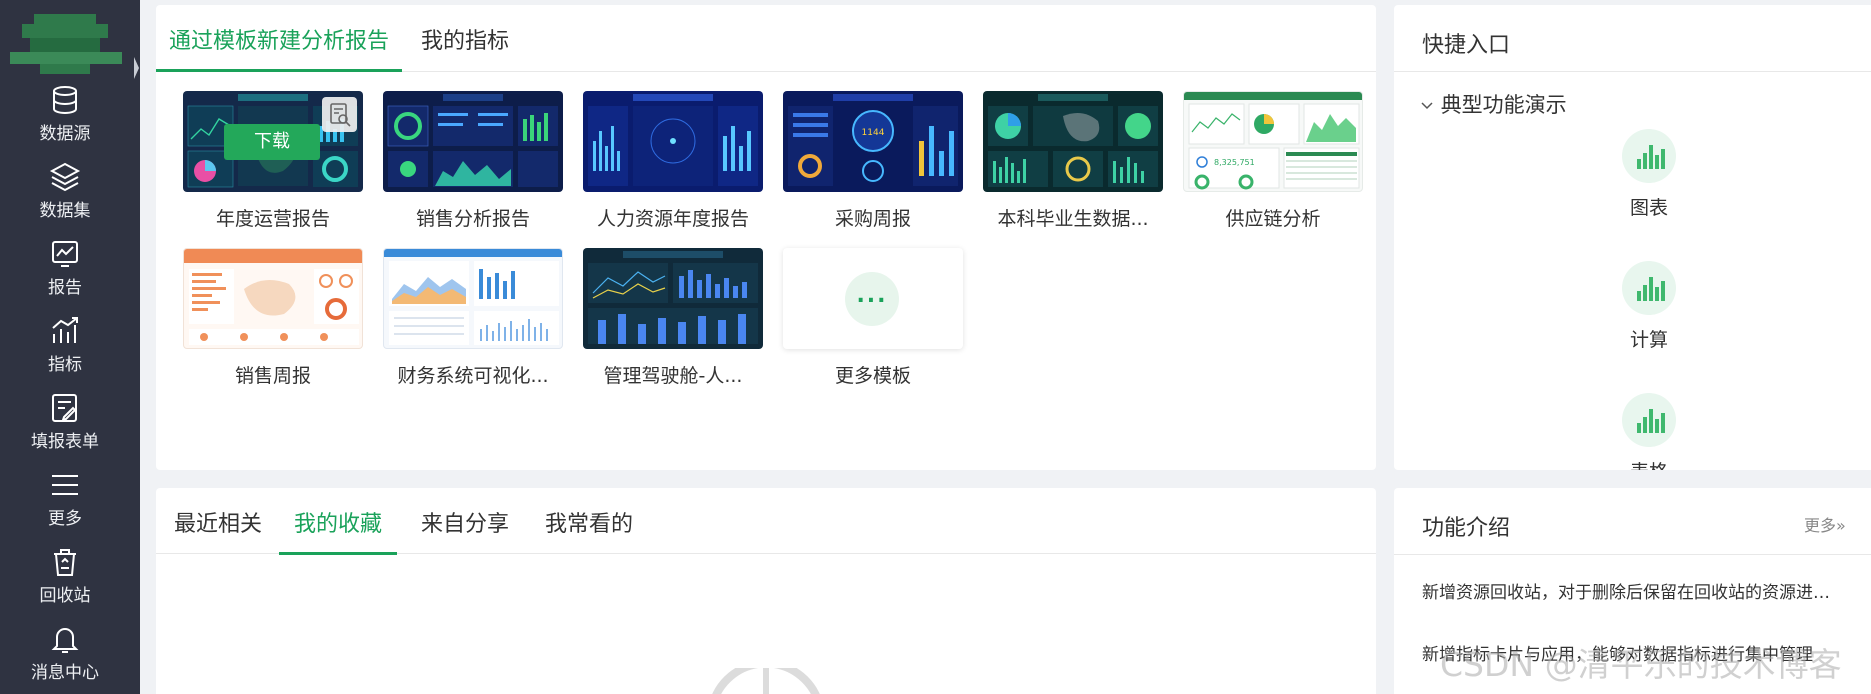 The width and height of the screenshot is (1871, 694). Describe the element at coordinates (672, 219) in the screenshot. I see `template-name: 人力资源年度报告` at that location.